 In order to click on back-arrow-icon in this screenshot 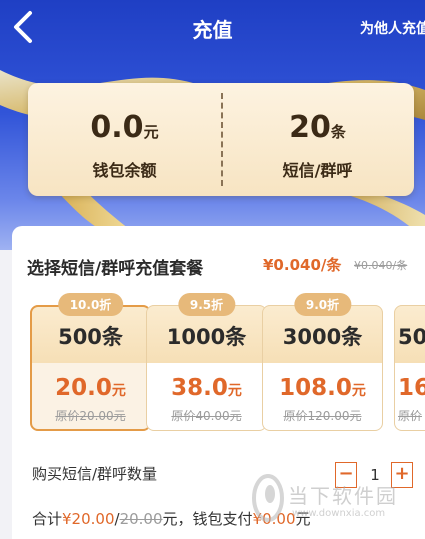, I will do `click(22, 27)`.